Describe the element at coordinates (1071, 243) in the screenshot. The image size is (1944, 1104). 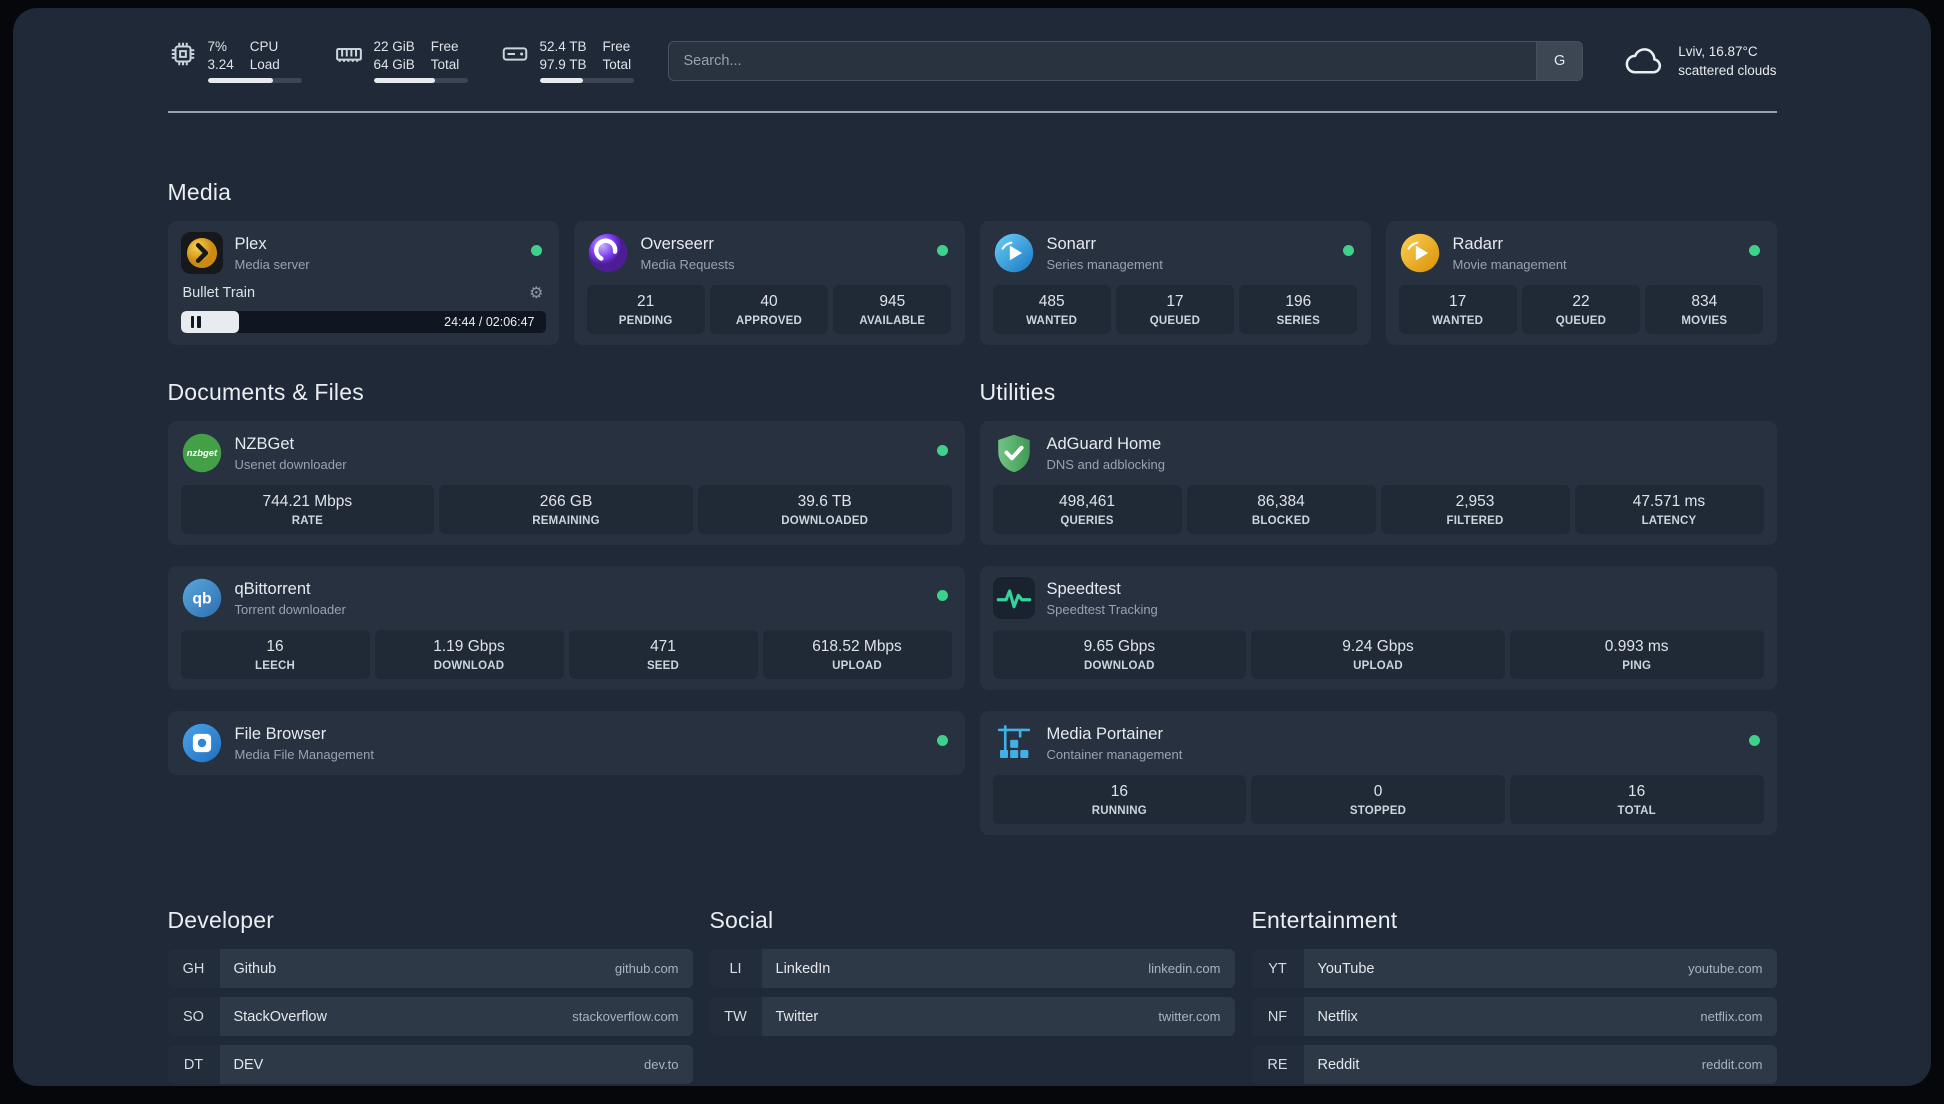
I see `sonarr-title: Sonarr` at that location.